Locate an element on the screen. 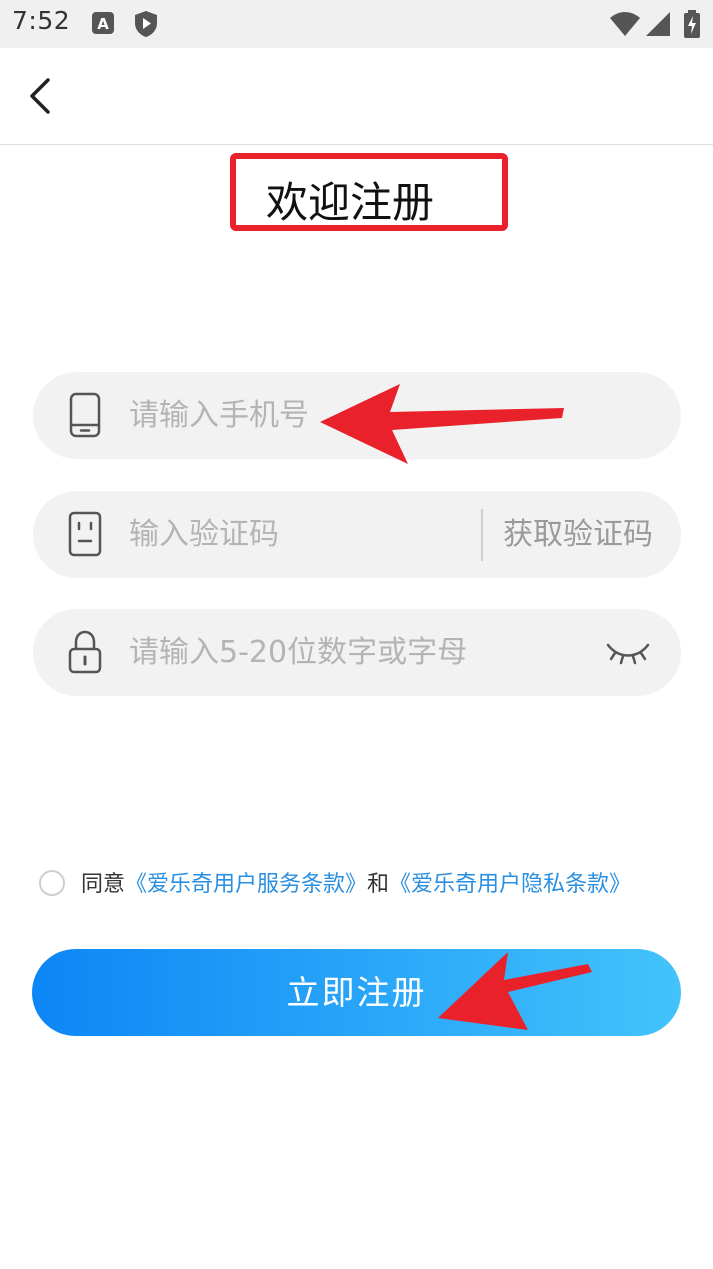 The image size is (713, 1269). cell-signal-icon is located at coordinates (658, 26).